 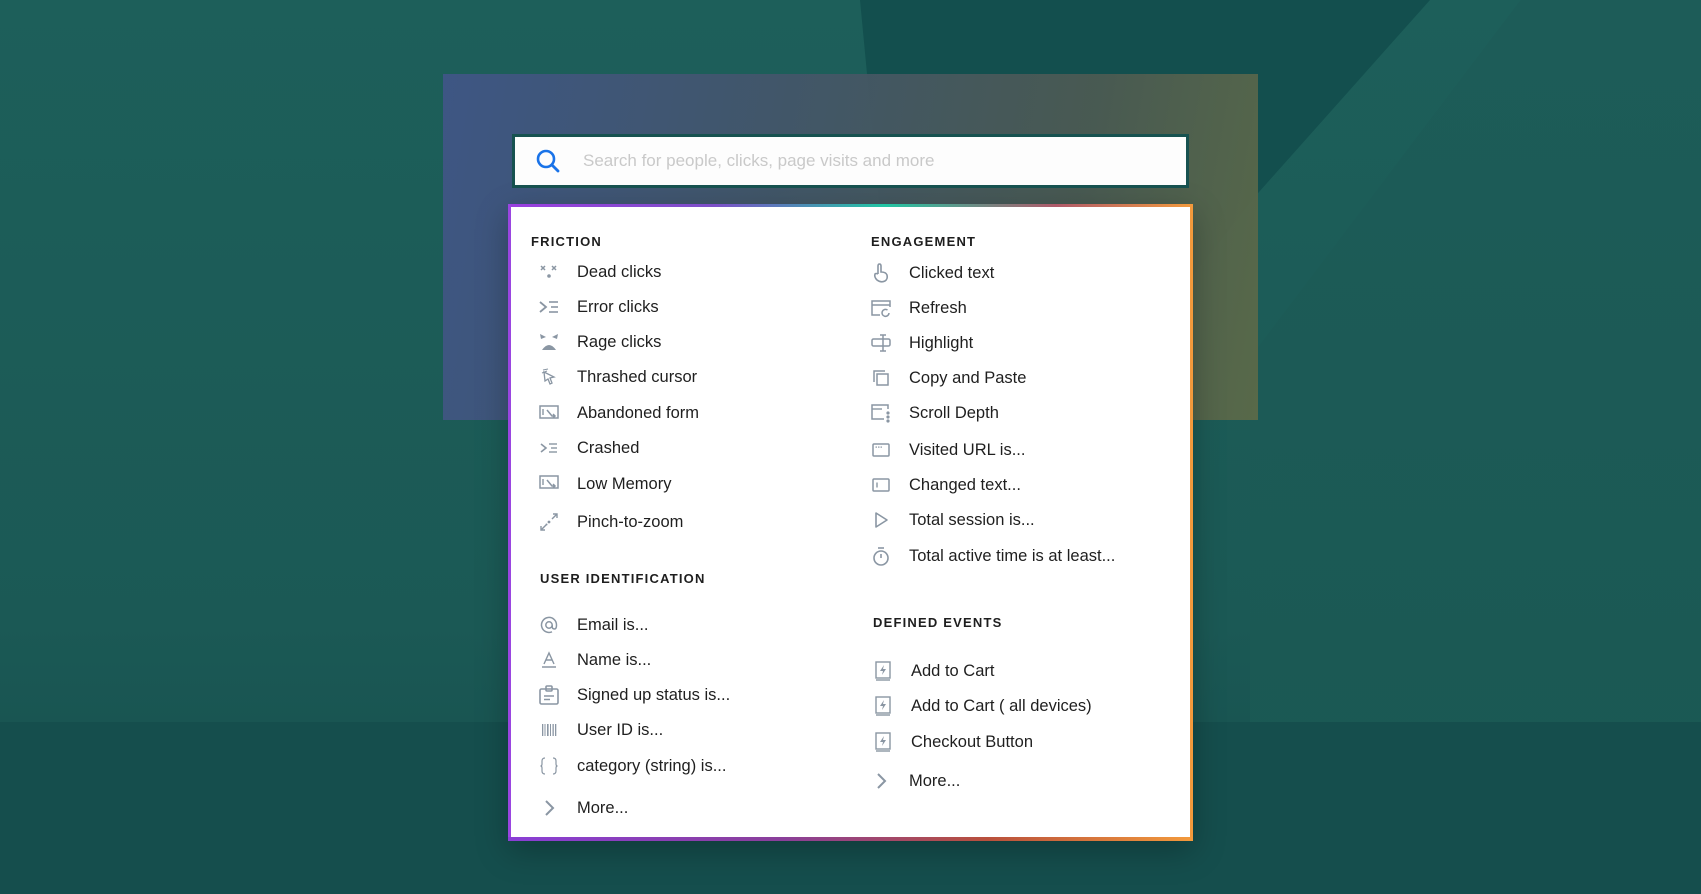 I want to click on menu-item-refresh: Refresh, so click(x=918, y=308).